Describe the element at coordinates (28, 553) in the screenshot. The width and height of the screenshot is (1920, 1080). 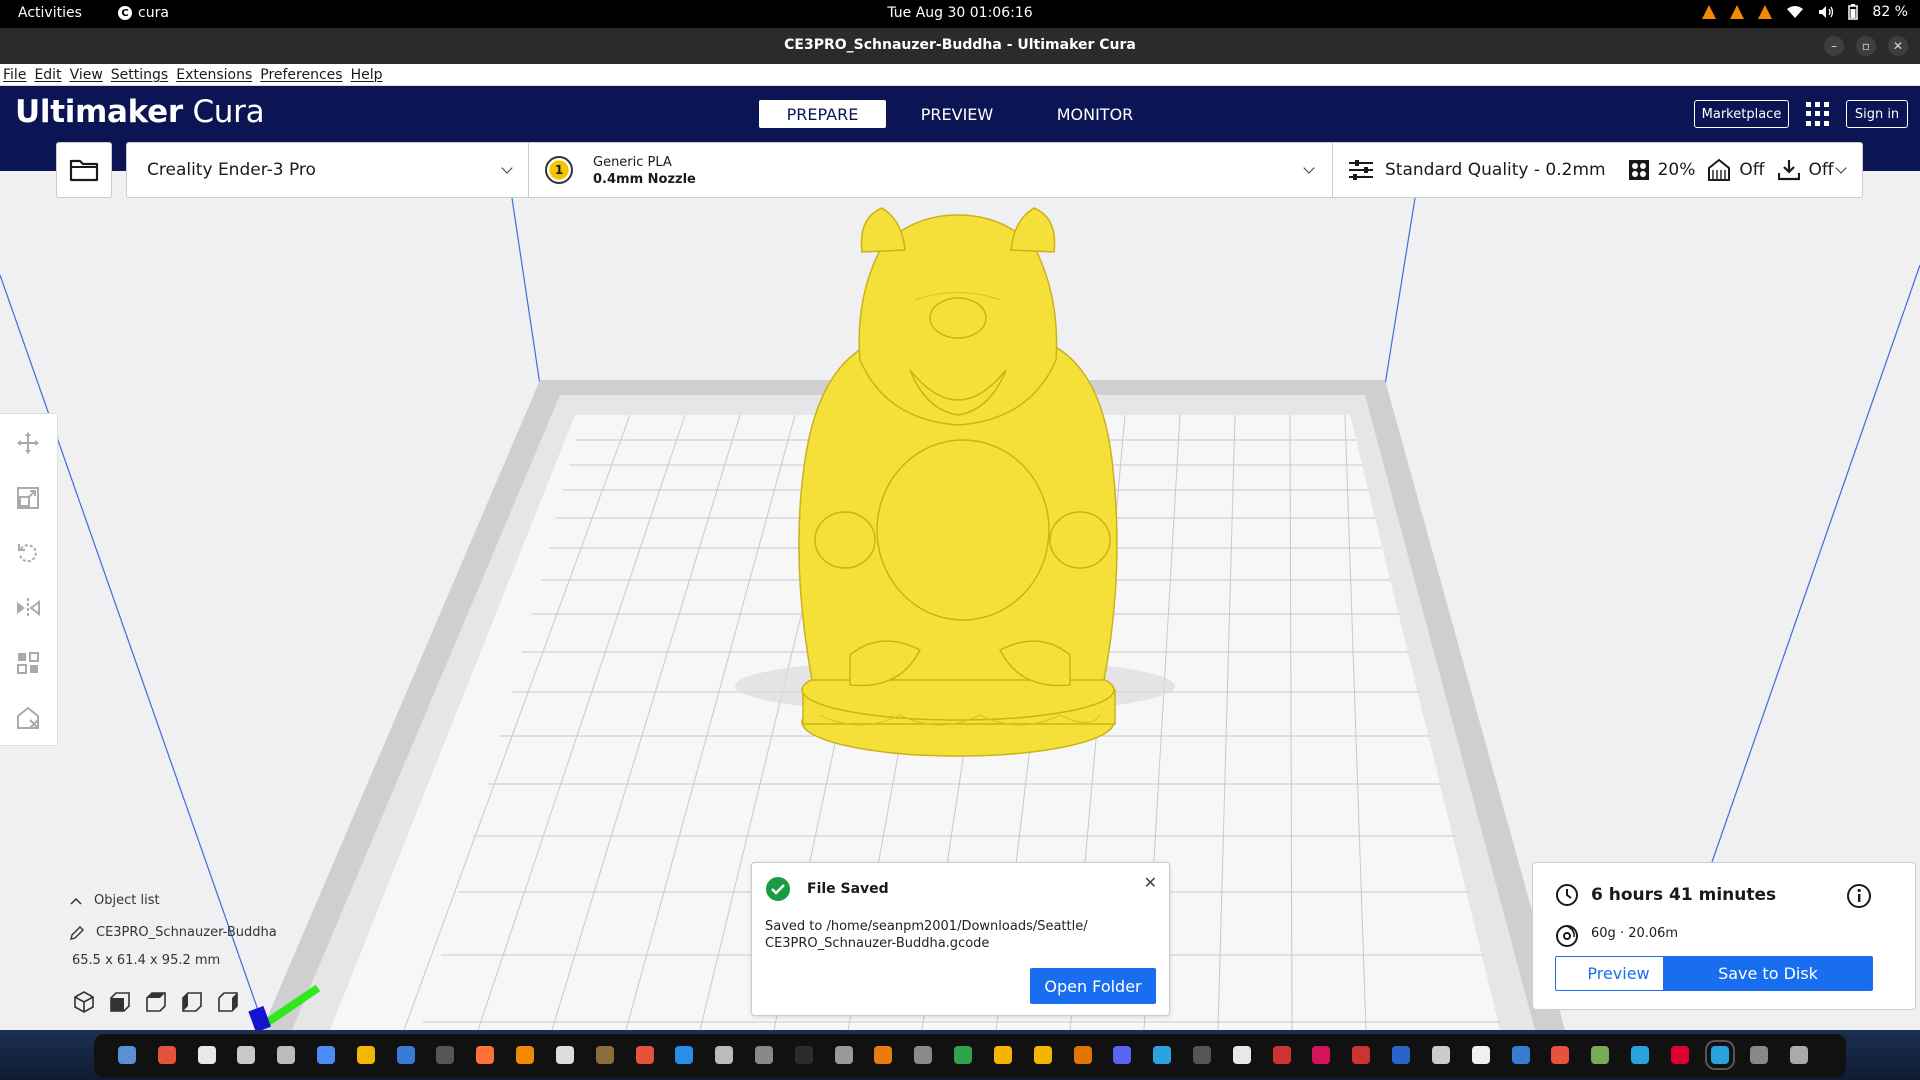
I see `rotate-tool` at that location.